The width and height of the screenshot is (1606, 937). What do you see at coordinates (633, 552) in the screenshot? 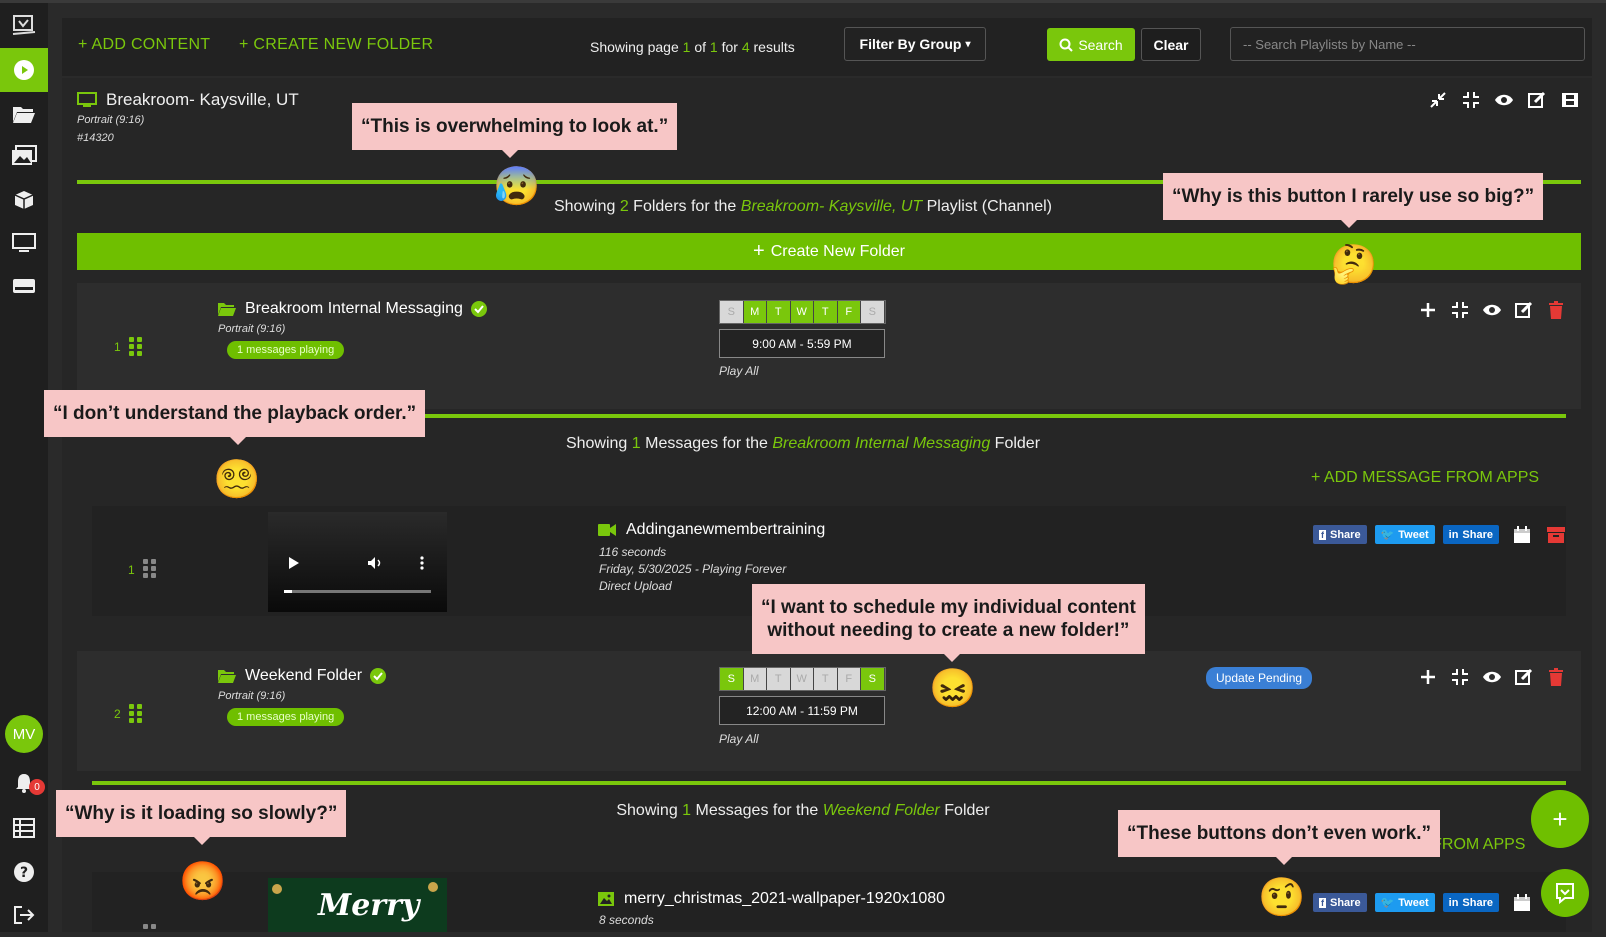
I see `message-duration: 116 seconds` at bounding box center [633, 552].